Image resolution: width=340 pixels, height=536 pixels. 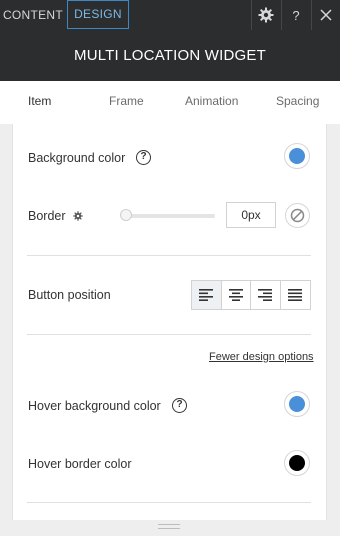 What do you see at coordinates (47, 216) in the screenshot?
I see `border-label: Border` at bounding box center [47, 216].